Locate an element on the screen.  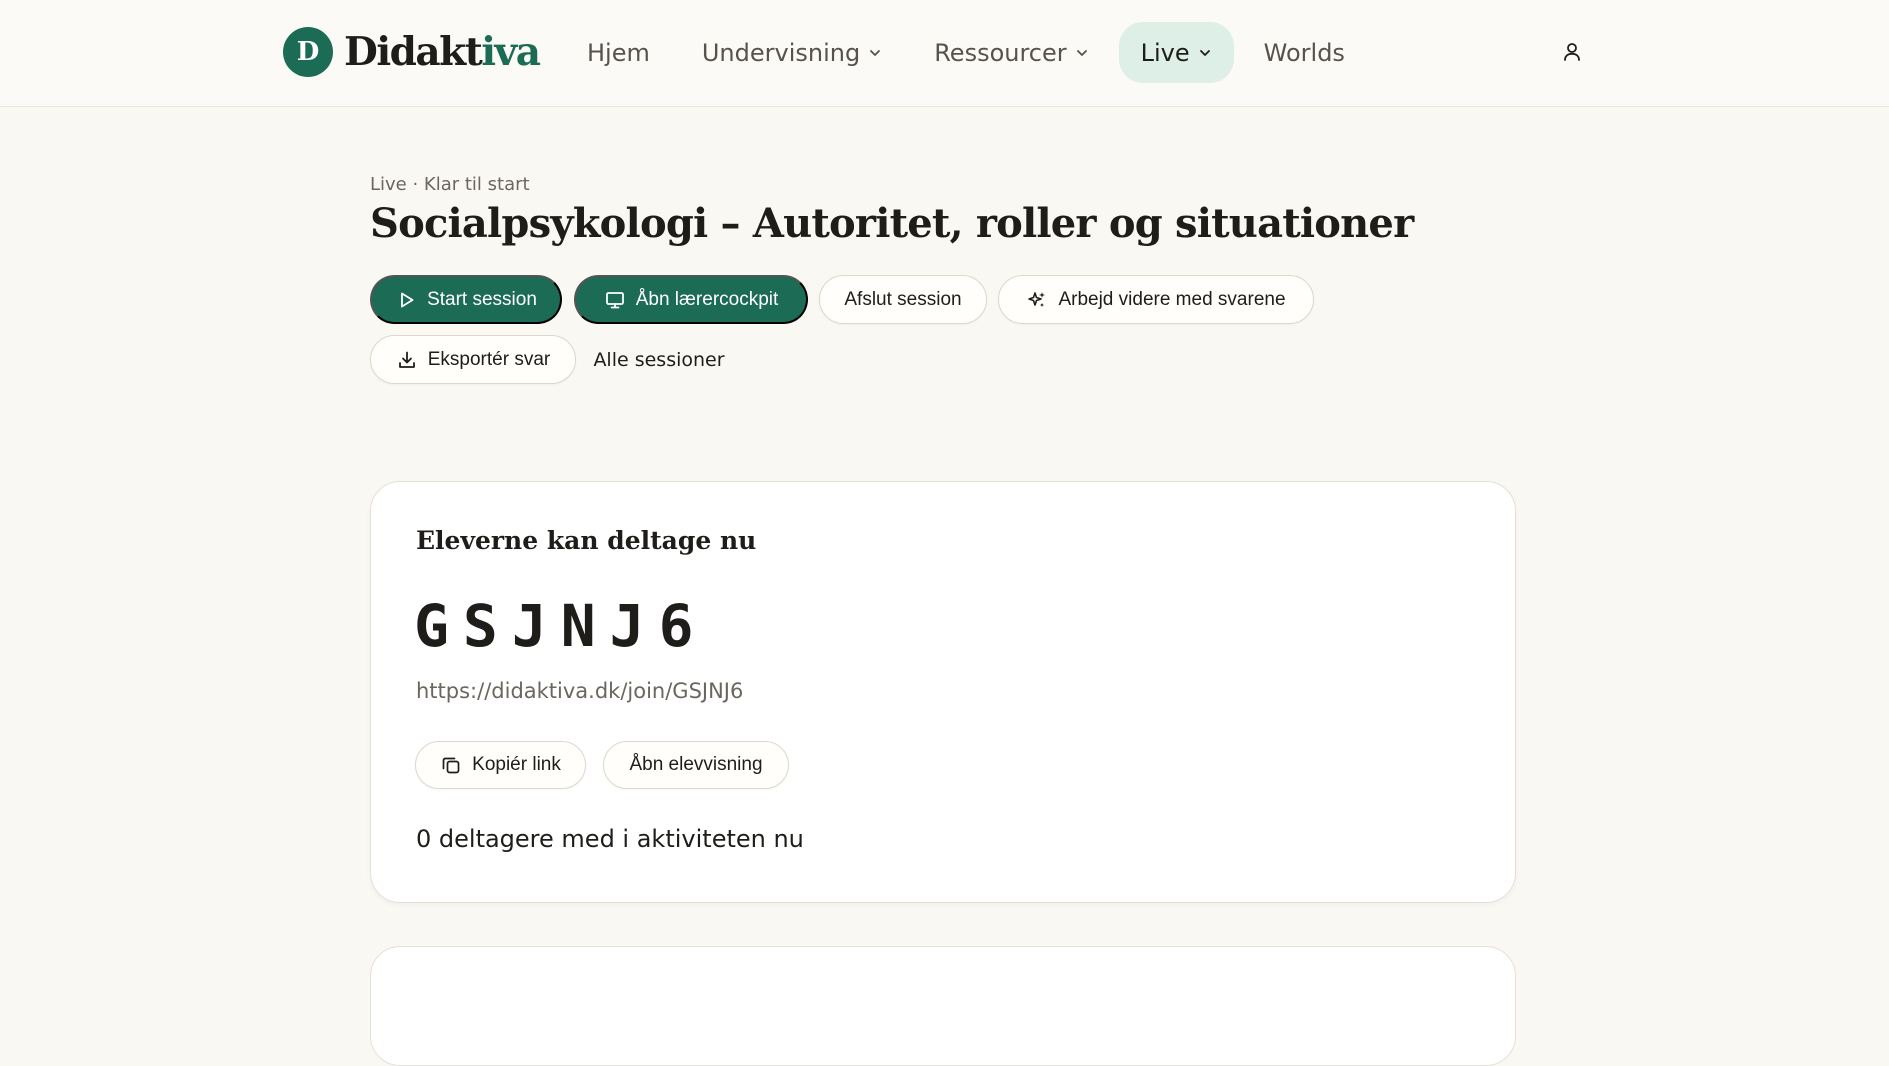
nav-item-undervisning: Undervisning is located at coordinates (792, 52).